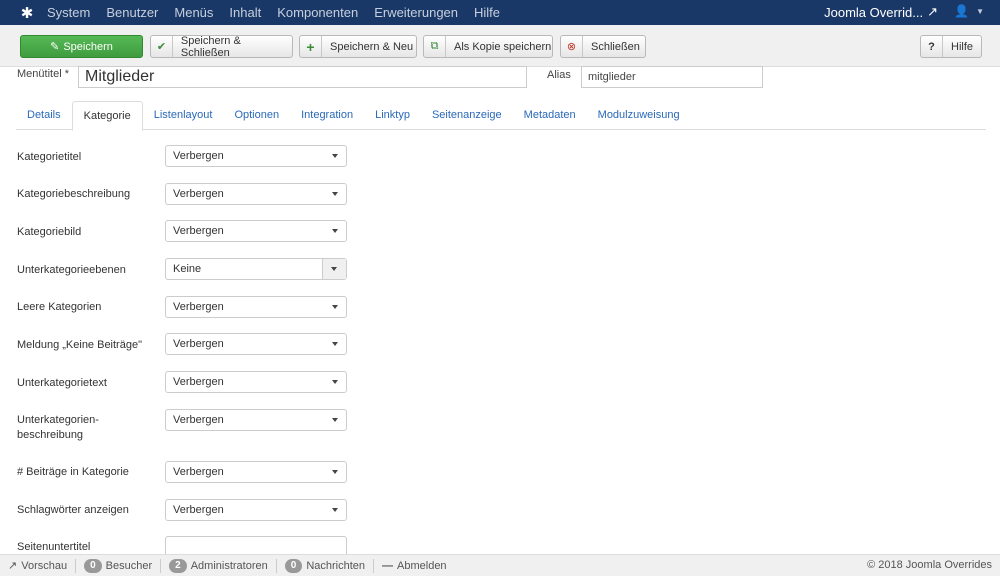 This screenshot has height=576, width=1000. What do you see at coordinates (62, 383) in the screenshot?
I see `field-label: Unterkategorietext` at bounding box center [62, 383].